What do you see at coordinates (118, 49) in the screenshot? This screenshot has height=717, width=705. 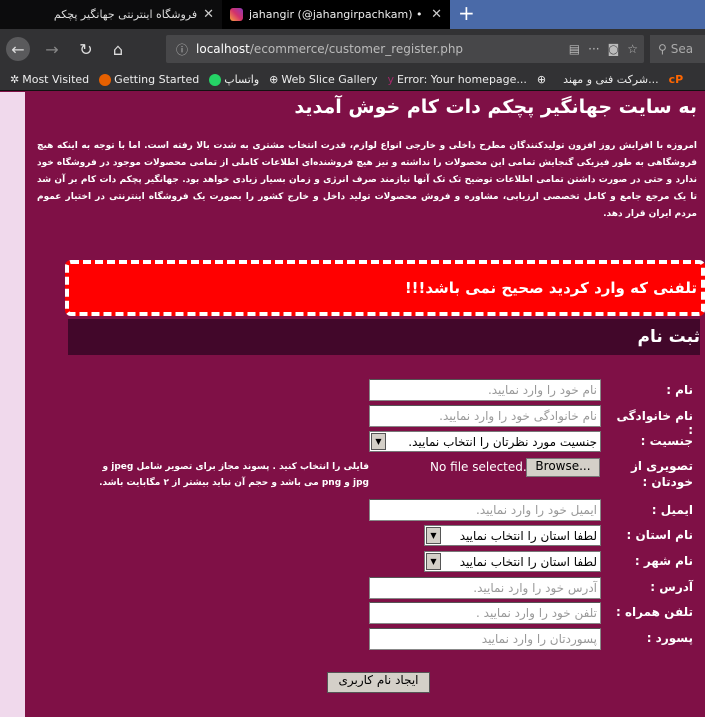 I see `home-button: ⌂` at bounding box center [118, 49].